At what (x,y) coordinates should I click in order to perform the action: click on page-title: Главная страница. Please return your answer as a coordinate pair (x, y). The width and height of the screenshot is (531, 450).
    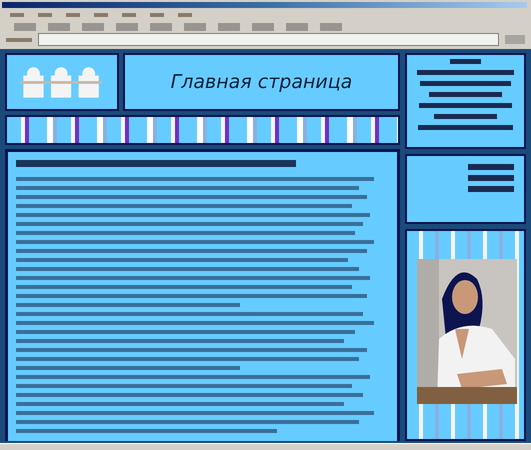
    Looking at the image, I should click on (261, 82).